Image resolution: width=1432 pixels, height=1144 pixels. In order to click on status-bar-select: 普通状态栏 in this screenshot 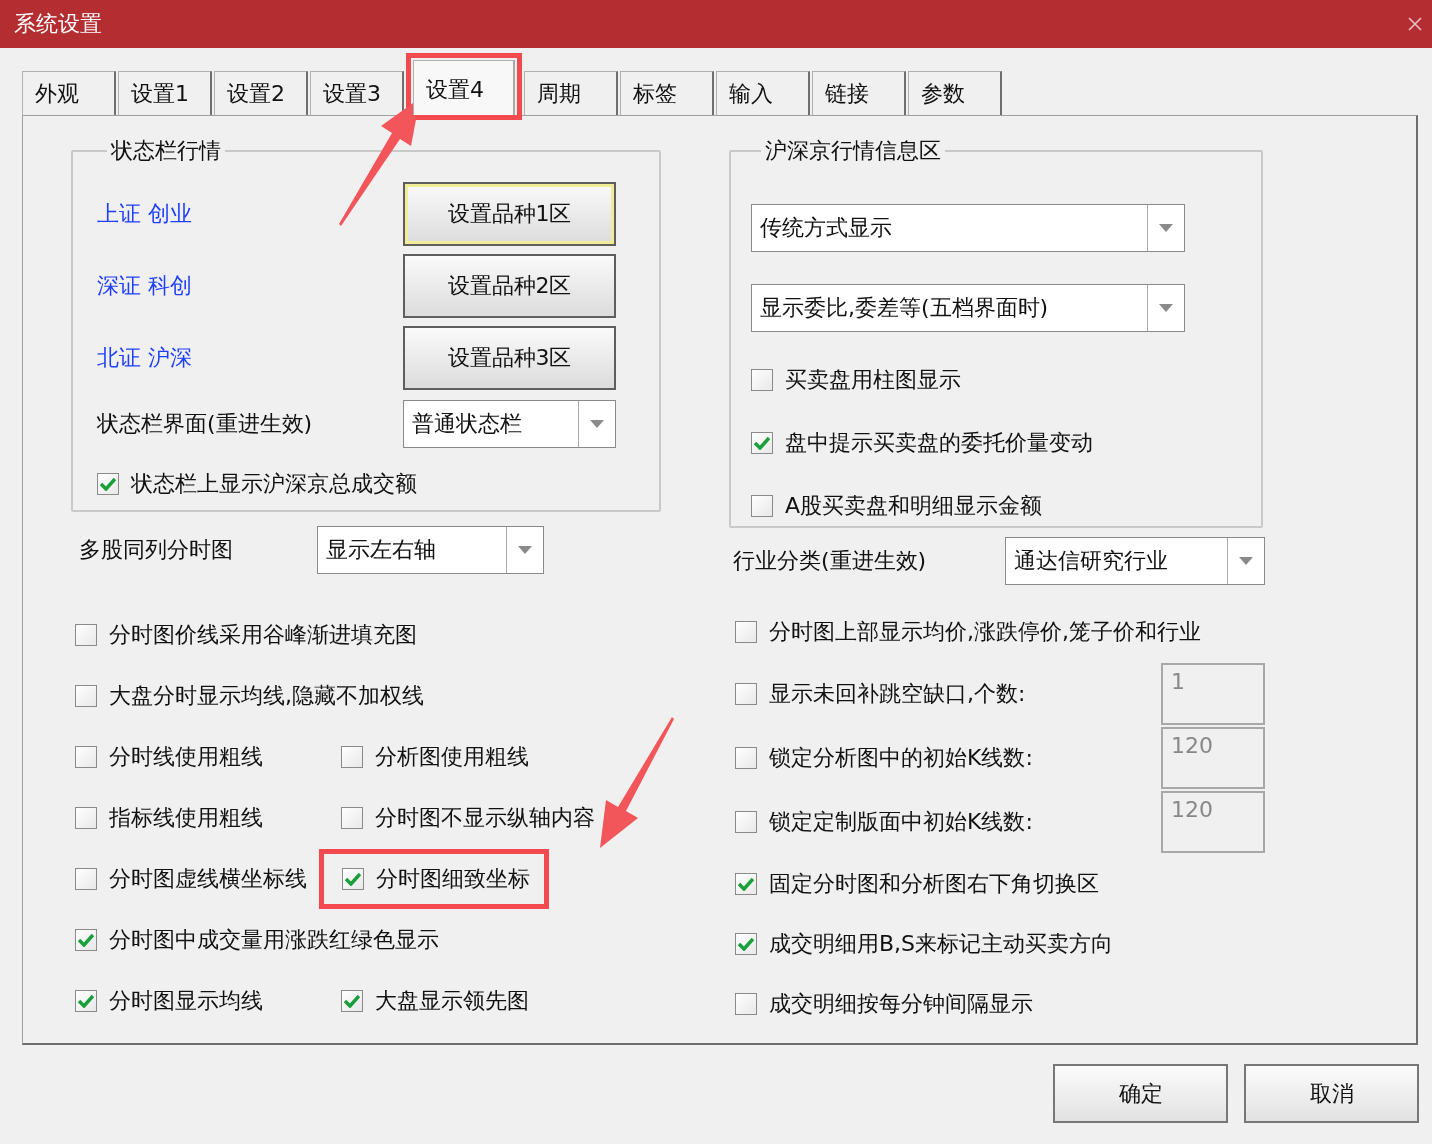, I will do `click(509, 424)`.